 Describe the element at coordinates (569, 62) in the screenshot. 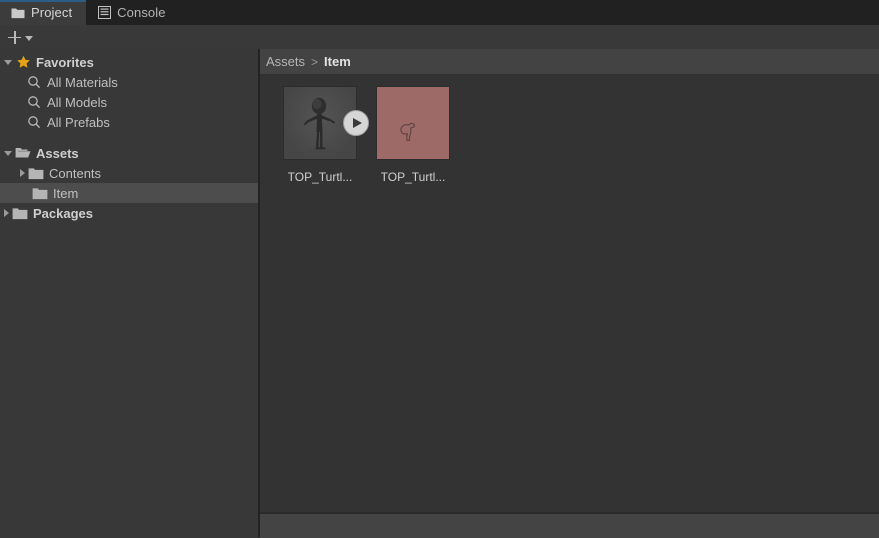

I see `breadcrumb: Assets > Item` at that location.